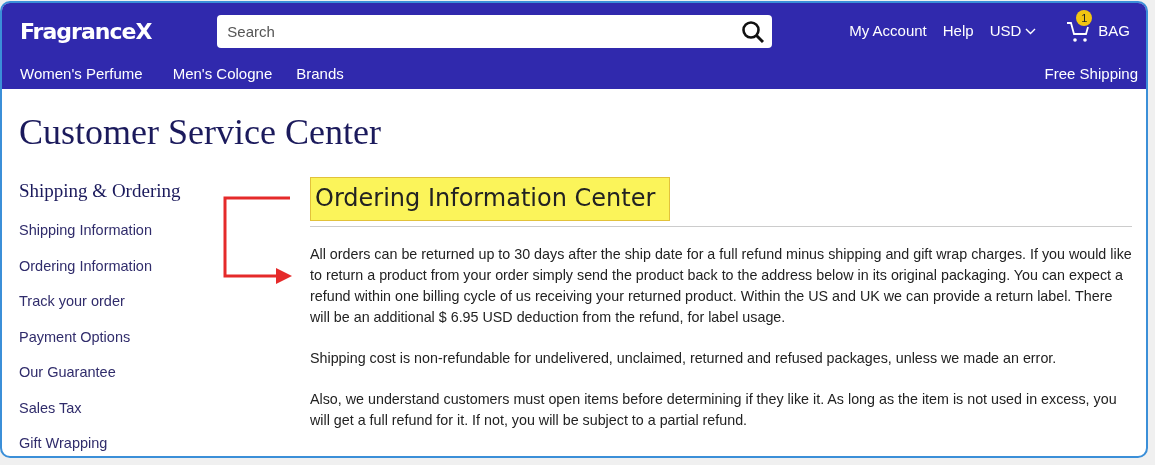 Image resolution: width=1155 pixels, height=465 pixels. What do you see at coordinates (888, 31) in the screenshot?
I see `header-link: My Account` at bounding box center [888, 31].